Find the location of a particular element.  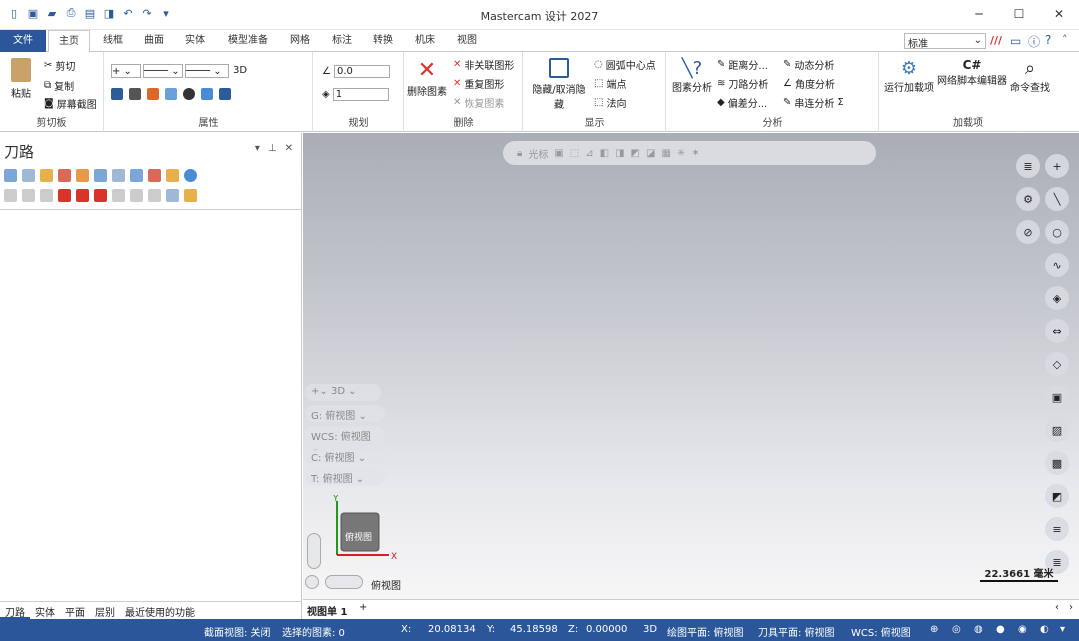

line-style-select: ──── ⌄ is located at coordinates (163, 71).